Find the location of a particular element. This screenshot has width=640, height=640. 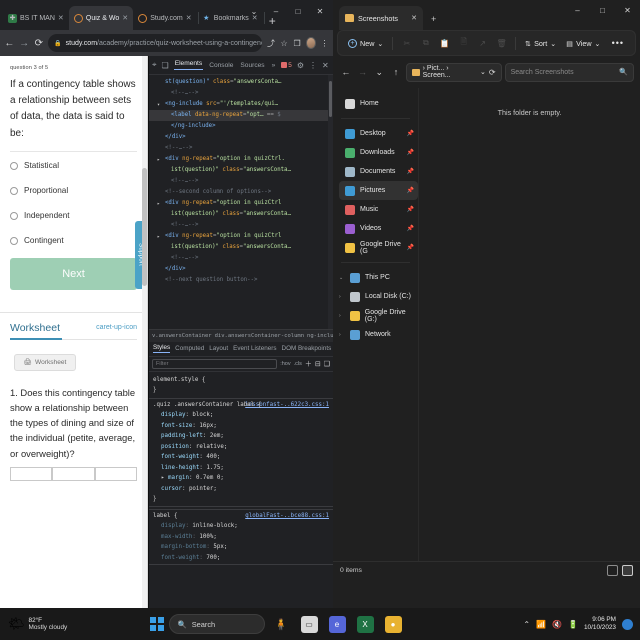

sidebar-item-local-disk-c: › Local Disk (C:) is located at coordinates (378, 296).